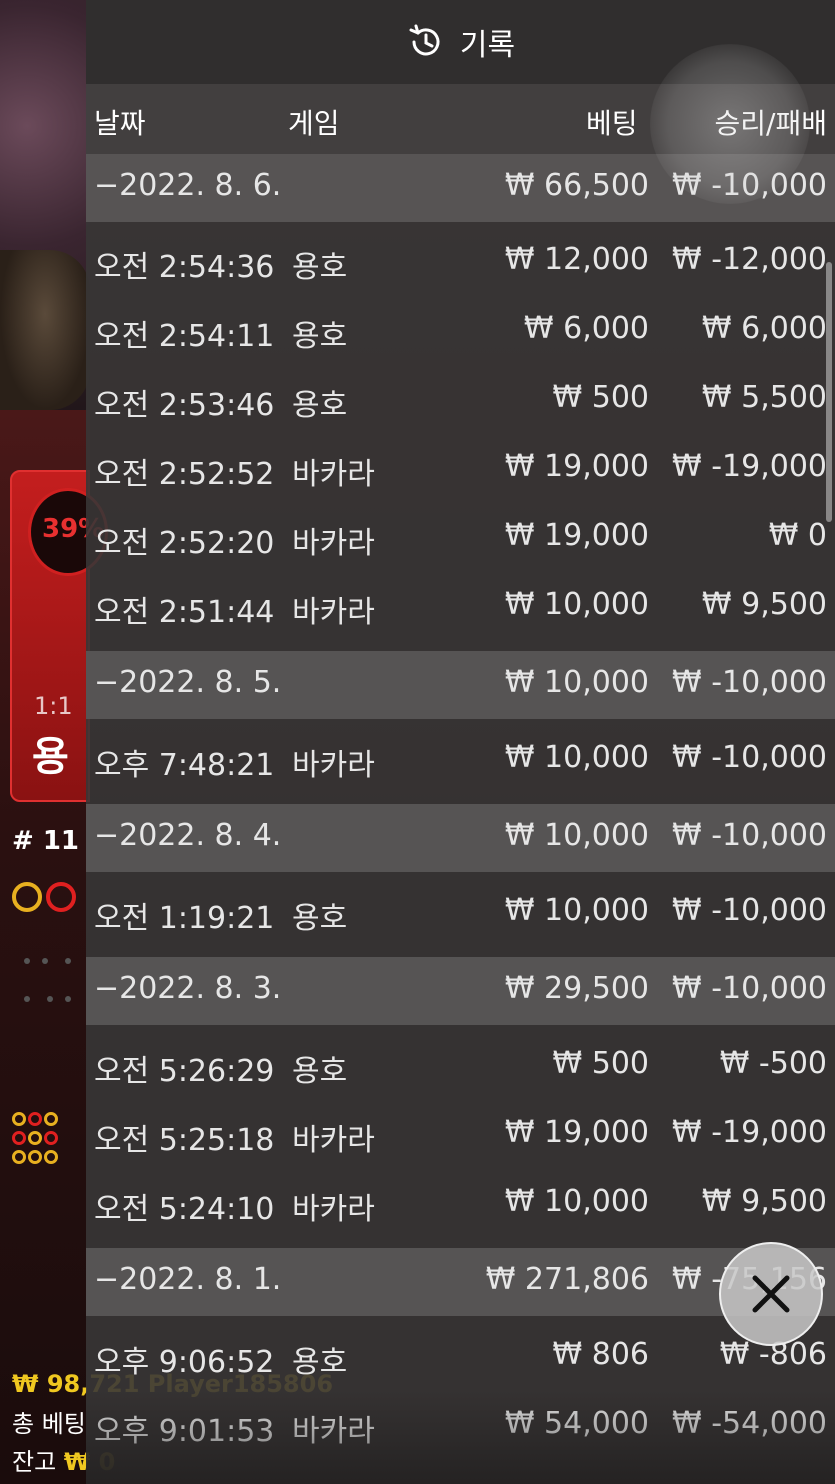  I want to click on history-row: 오후 9:06:52 용호 ₩ 806 ₩ -806, so click(460, 1353).